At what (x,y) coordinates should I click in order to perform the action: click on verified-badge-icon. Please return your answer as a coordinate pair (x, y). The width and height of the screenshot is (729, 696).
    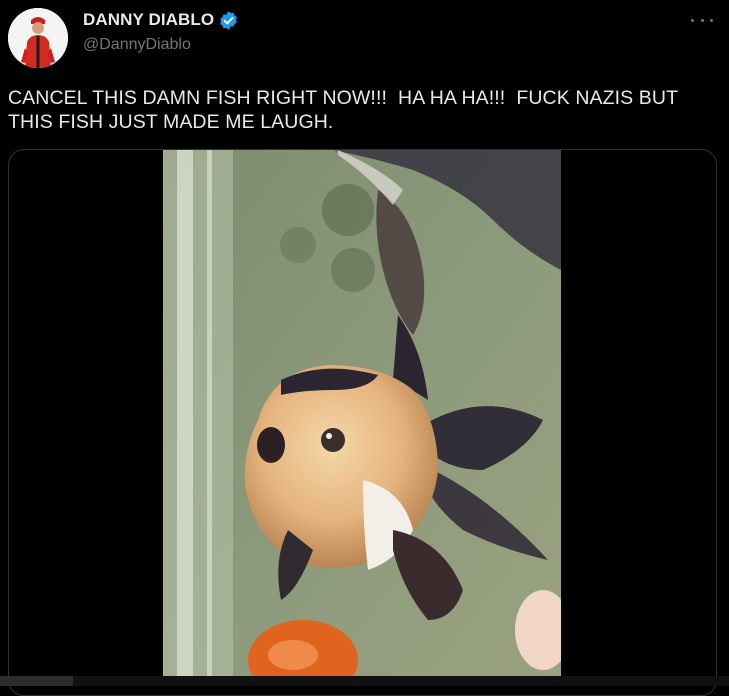
    Looking at the image, I should click on (228, 20).